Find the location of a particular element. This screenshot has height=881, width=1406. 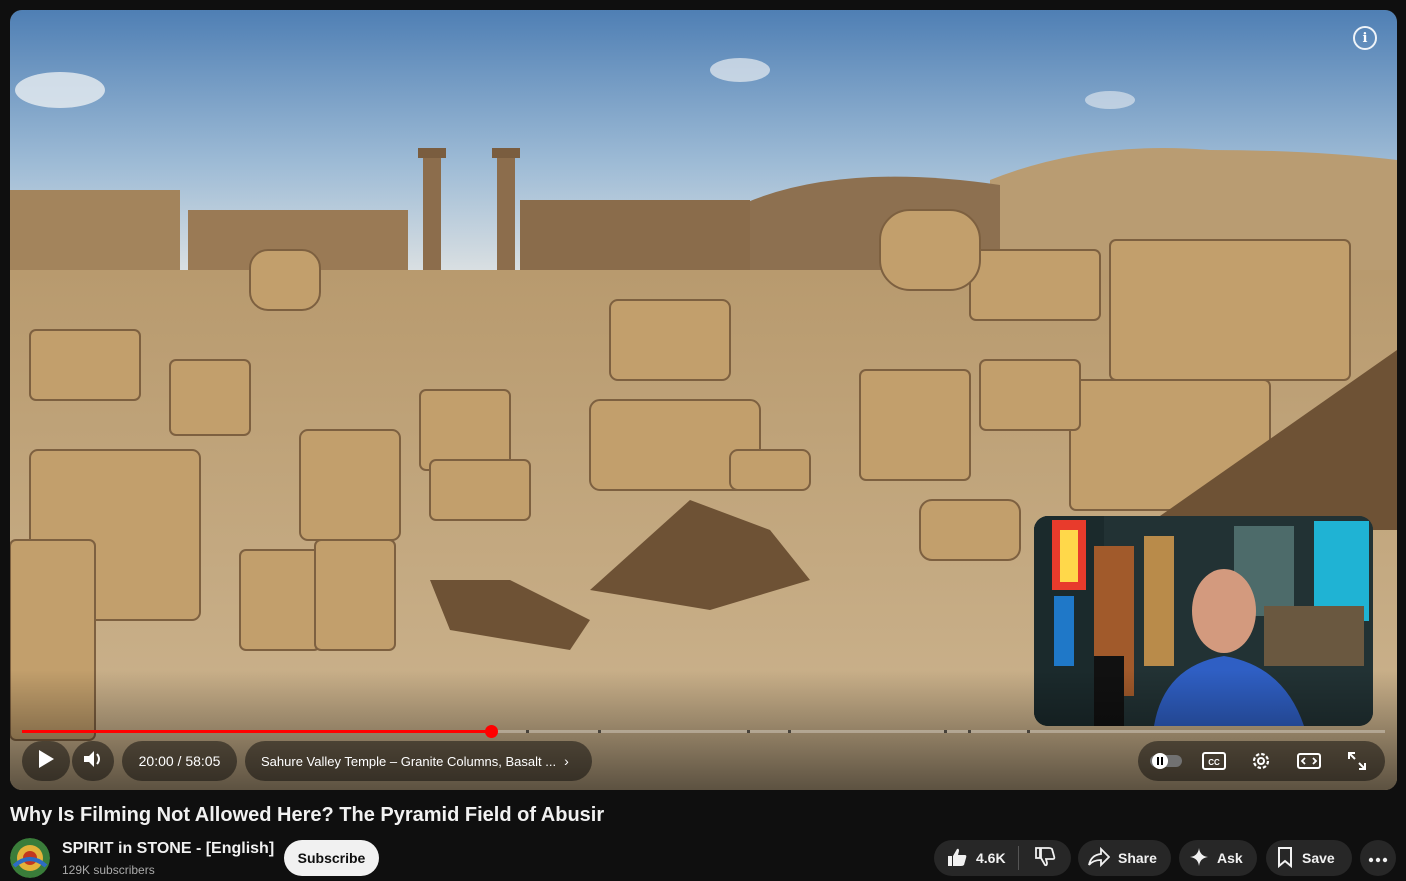

progress-played is located at coordinates (256, 731).